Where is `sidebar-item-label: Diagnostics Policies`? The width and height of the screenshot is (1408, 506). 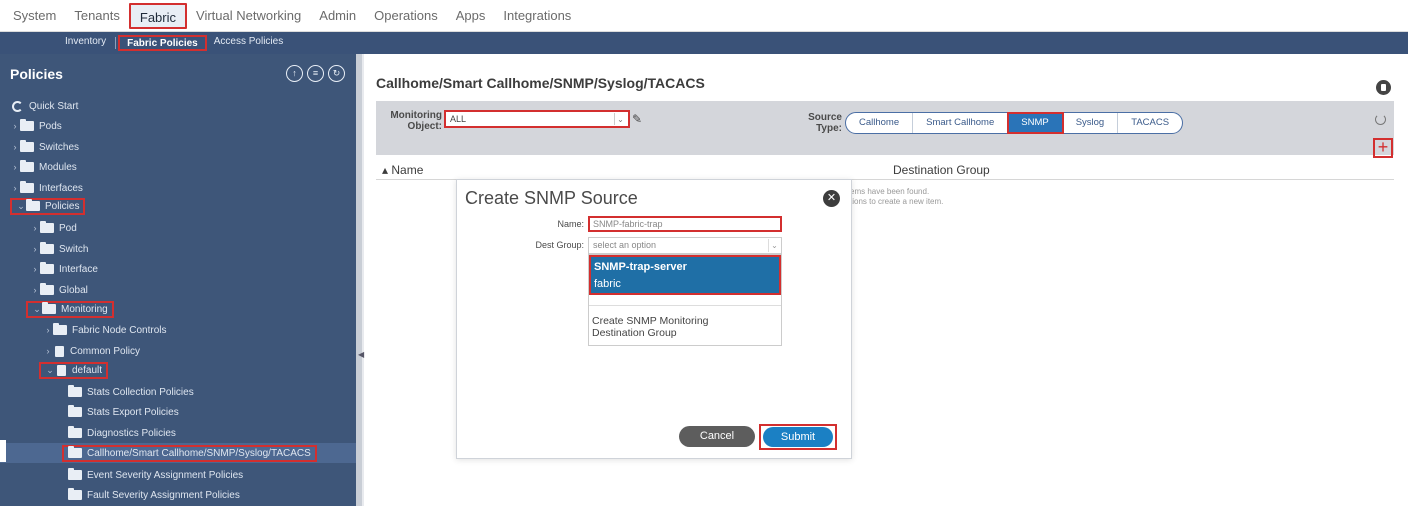
sidebar-item-label: Diagnostics Policies is located at coordinates (131, 433).